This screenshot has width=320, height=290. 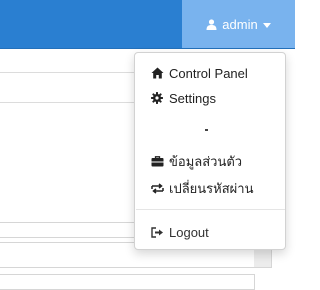 I want to click on menu-item-settings: Settings, so click(x=210, y=98).